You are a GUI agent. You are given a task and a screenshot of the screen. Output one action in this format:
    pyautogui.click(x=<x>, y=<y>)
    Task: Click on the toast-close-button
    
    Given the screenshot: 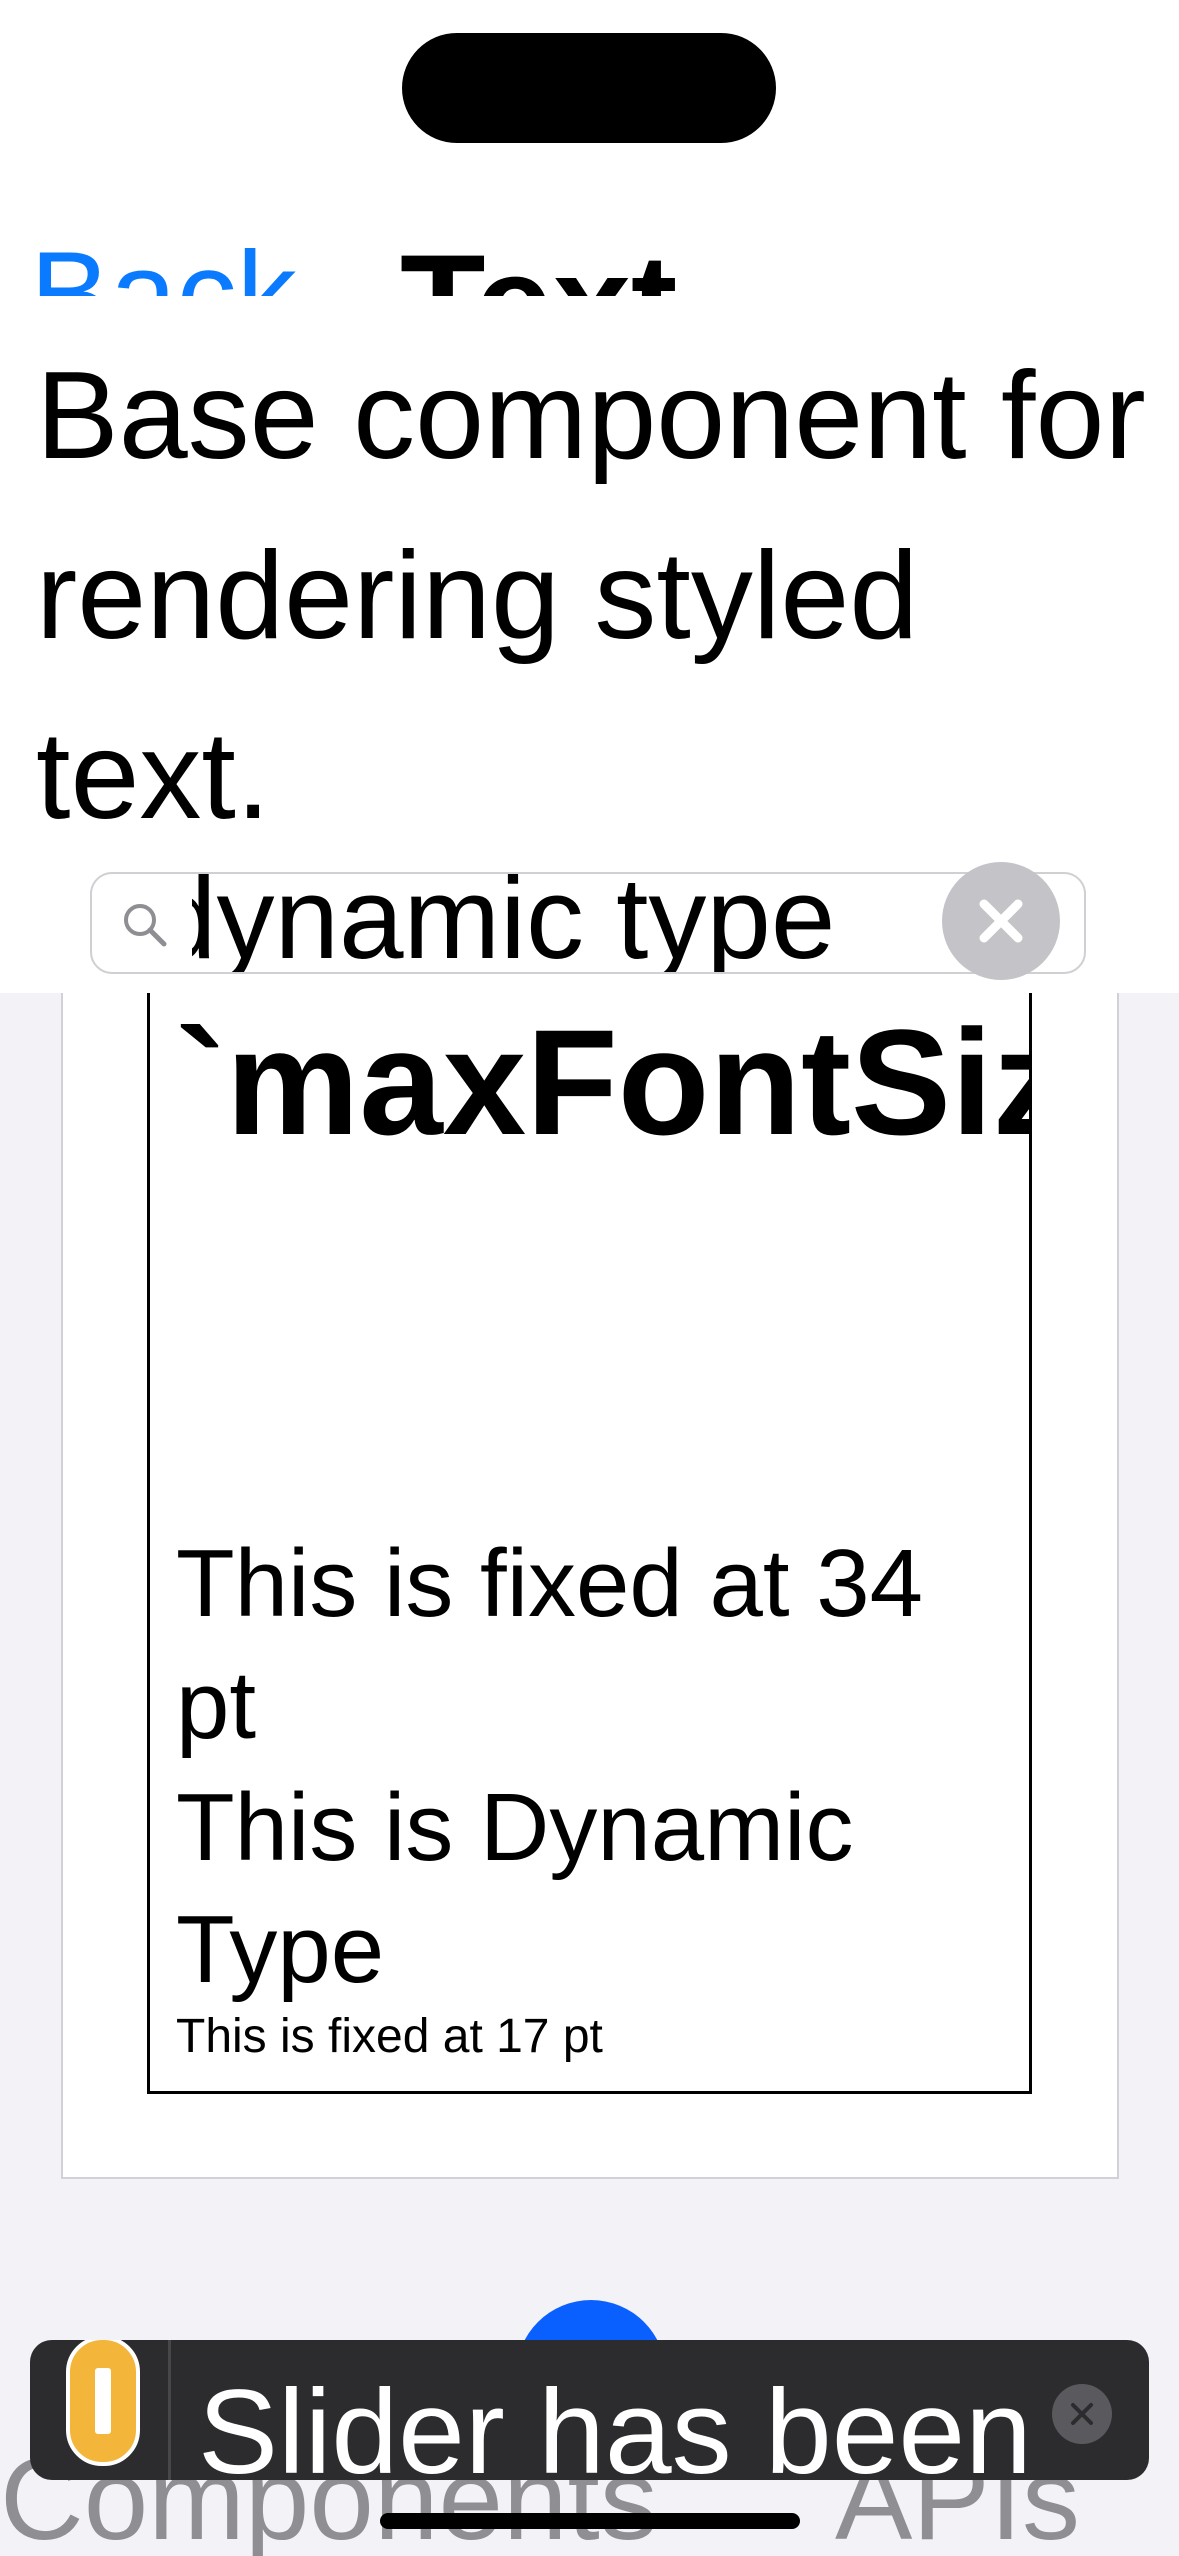 What is the action you would take?
    pyautogui.click(x=1082, y=2414)
    